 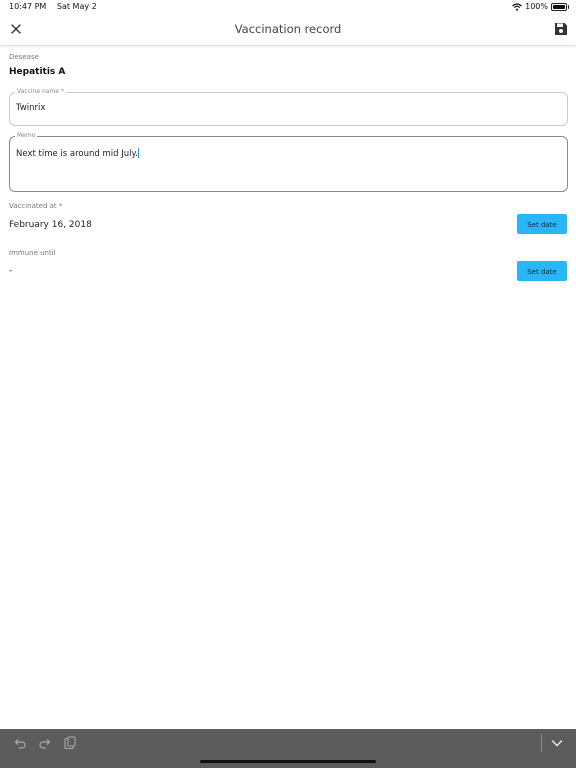 I want to click on chevron-down-icon, so click(x=557, y=743).